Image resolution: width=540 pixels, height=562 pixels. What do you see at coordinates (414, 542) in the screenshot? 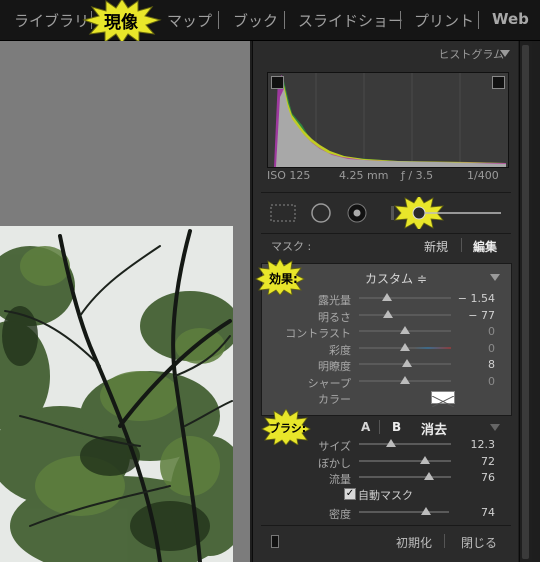
I see `reset-button: 初期化` at bounding box center [414, 542].